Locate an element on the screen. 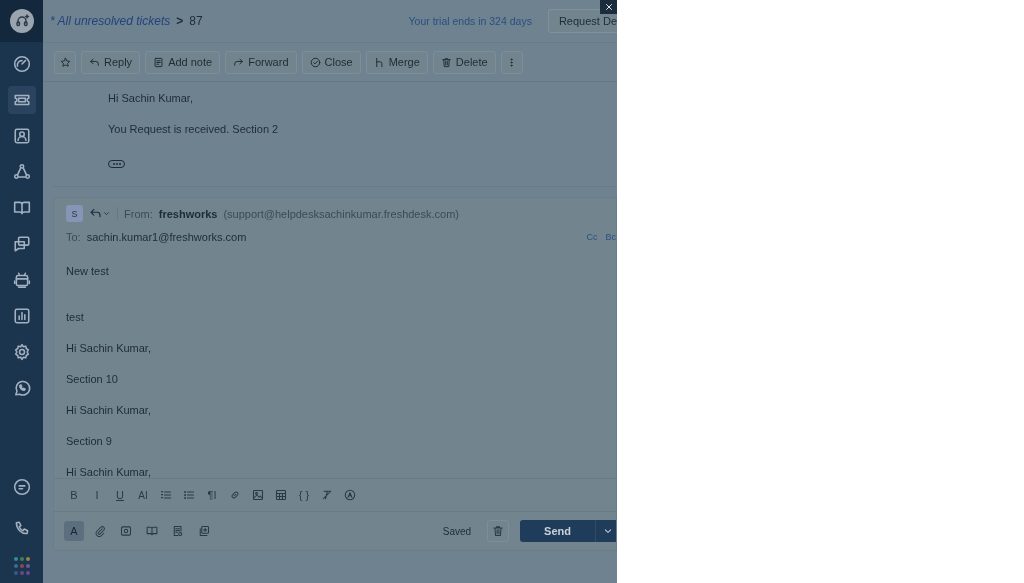  close-icon is located at coordinates (608, 7).